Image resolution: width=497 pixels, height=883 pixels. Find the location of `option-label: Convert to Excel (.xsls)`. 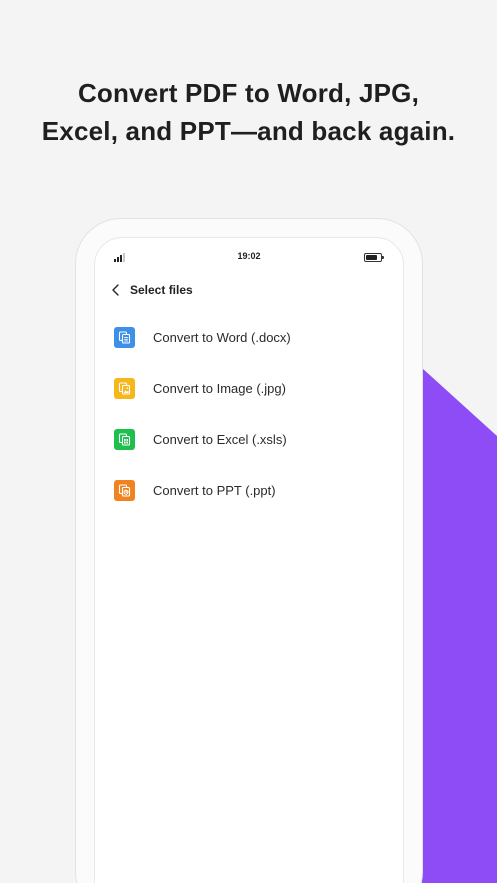

option-label: Convert to Excel (.xsls) is located at coordinates (220, 439).